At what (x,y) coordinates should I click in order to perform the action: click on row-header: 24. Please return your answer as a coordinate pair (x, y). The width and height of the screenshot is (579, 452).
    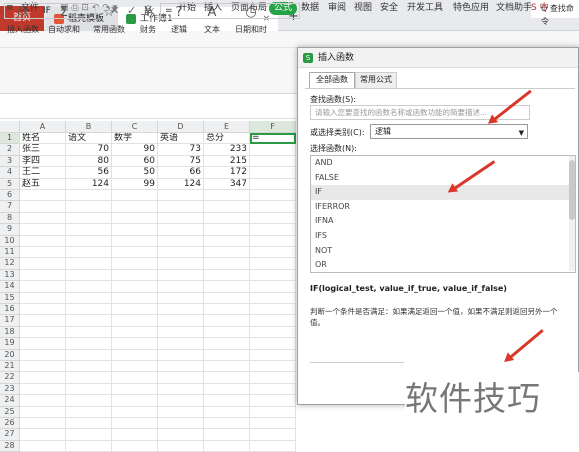
    Looking at the image, I should click on (10, 401).